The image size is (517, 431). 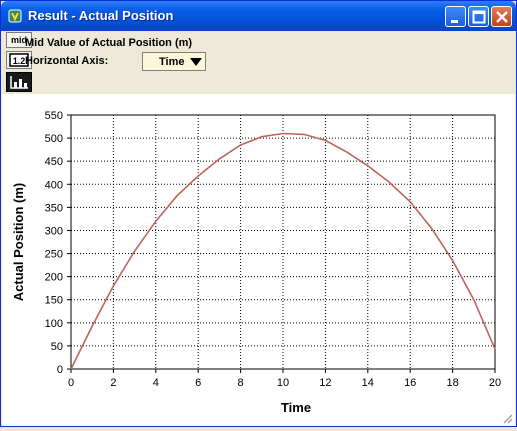 I want to click on y-tick-label: 350, so click(x=54, y=208).